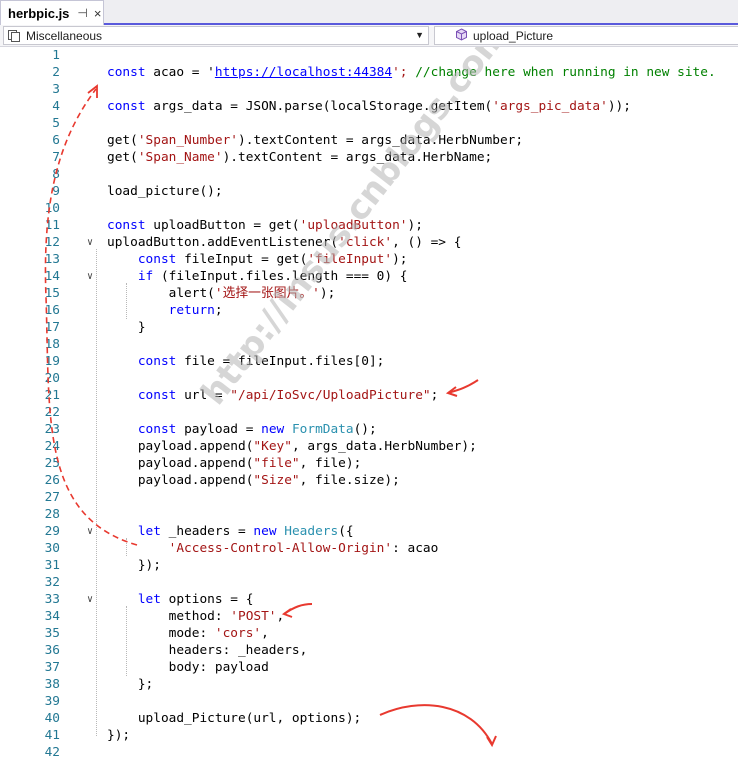  What do you see at coordinates (52, 514) in the screenshot?
I see `code-line: 28` at bounding box center [52, 514].